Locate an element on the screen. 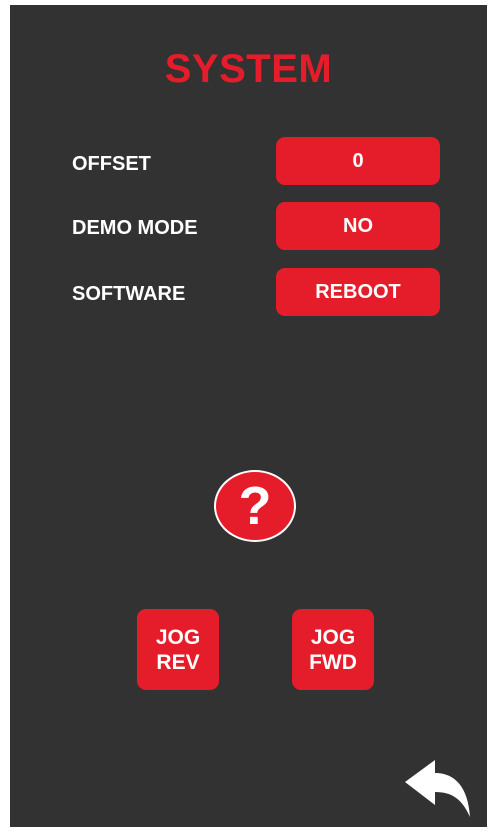  demo-mode-button: NO is located at coordinates (358, 226).